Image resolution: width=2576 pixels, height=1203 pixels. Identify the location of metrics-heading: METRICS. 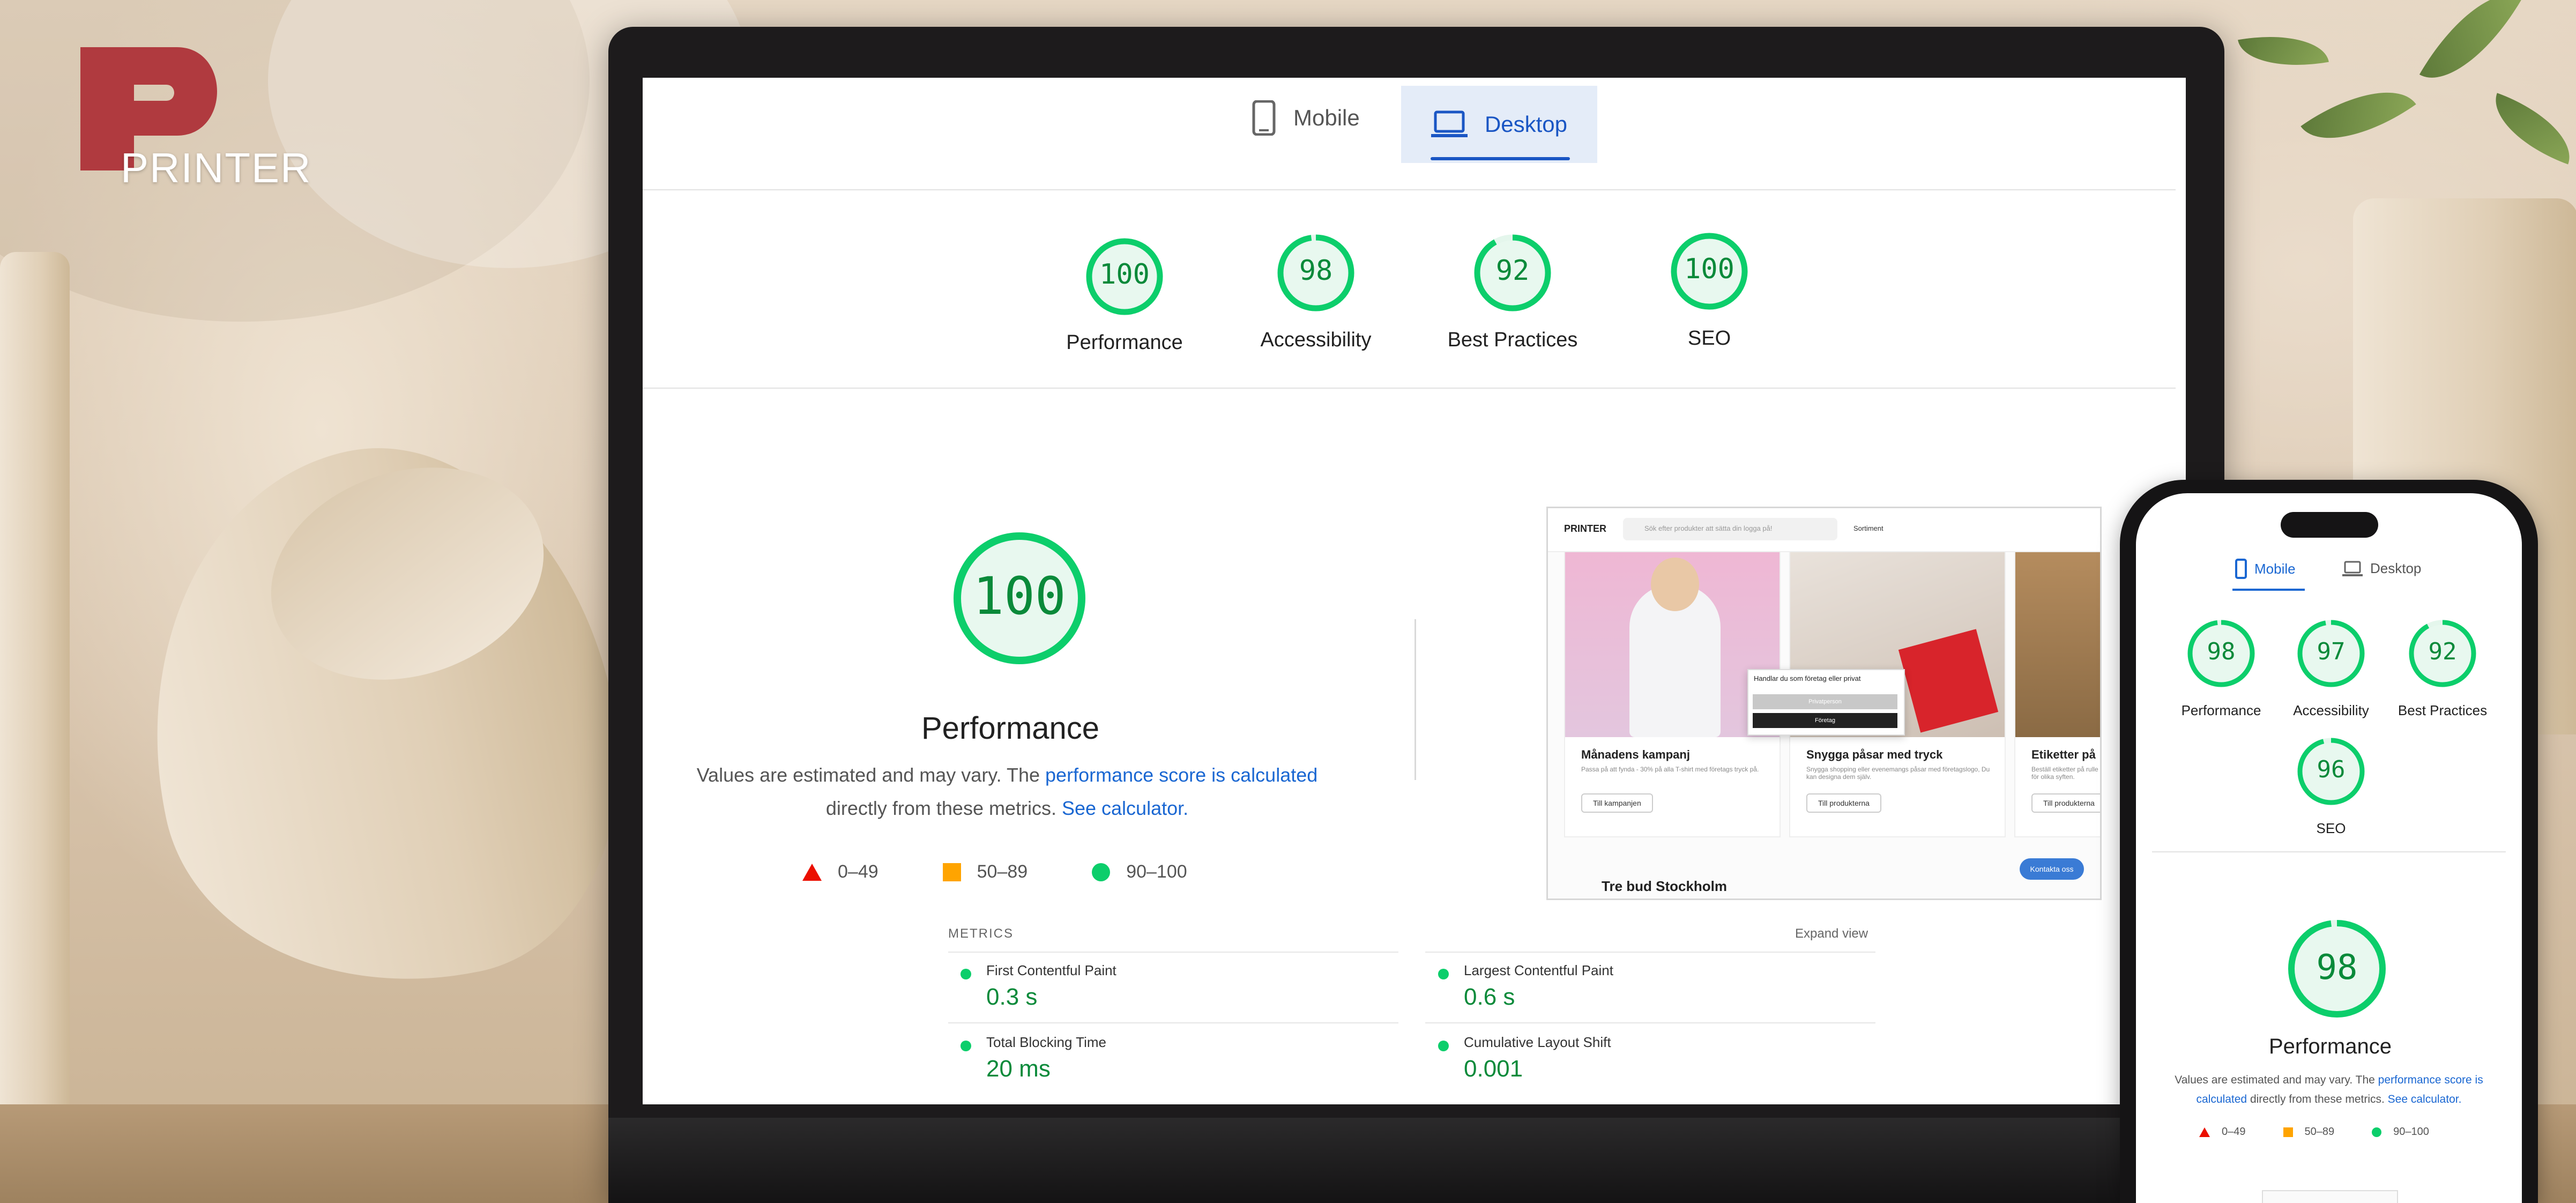
(981, 933).